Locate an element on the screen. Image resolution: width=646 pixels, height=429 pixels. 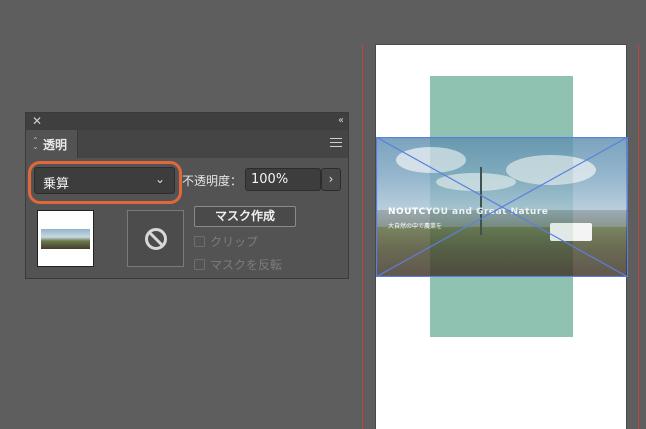
close-icon: ✕ is located at coordinates (37, 121).